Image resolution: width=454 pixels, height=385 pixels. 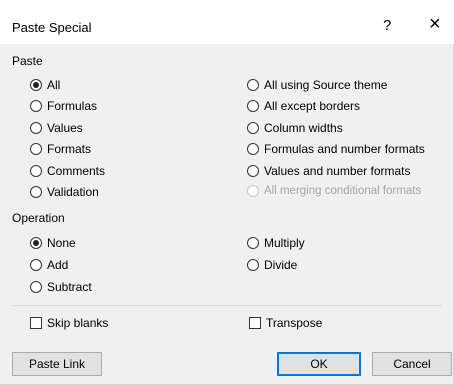 What do you see at coordinates (54, 85) in the screenshot?
I see `option-label: All` at bounding box center [54, 85].